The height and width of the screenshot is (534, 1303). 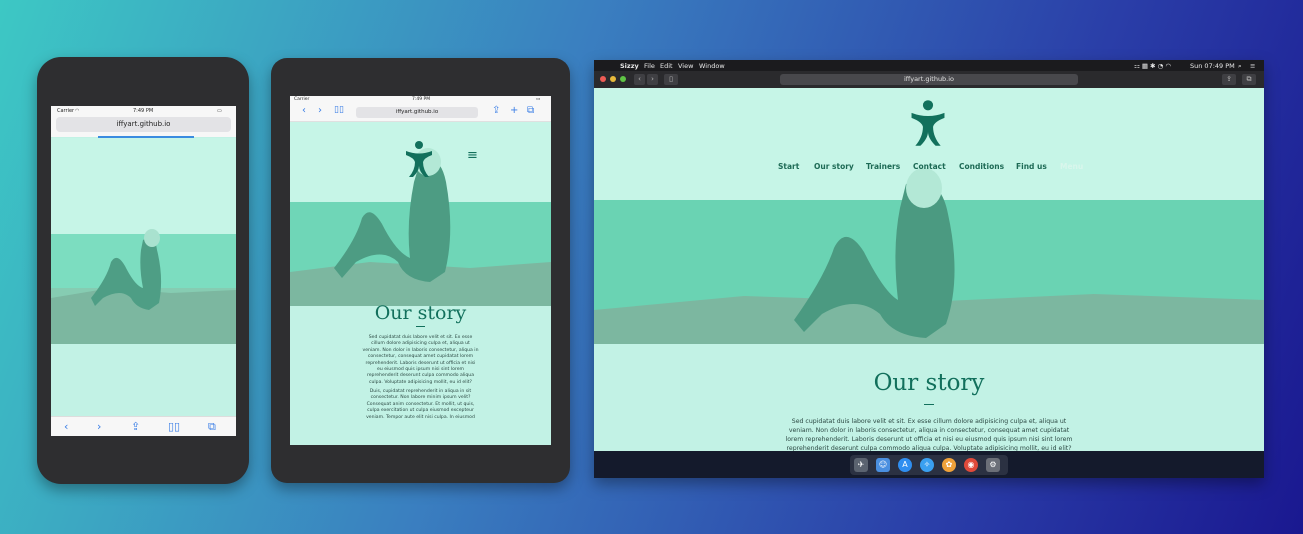 I want to click on mac-dock-area: ✈ ☺ A ✧ ✿ ◉ ⚙, so click(x=929, y=464).